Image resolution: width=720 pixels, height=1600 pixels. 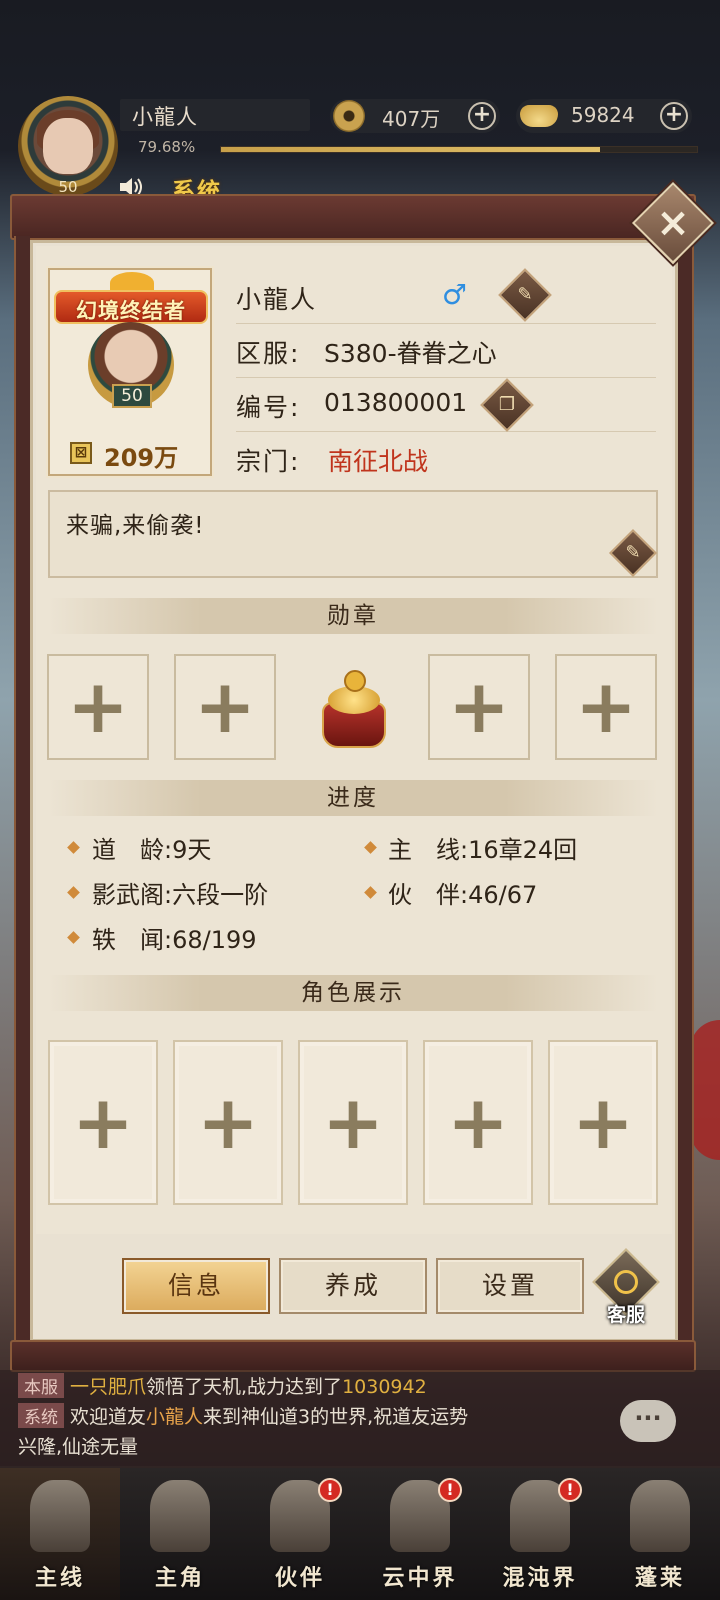 What do you see at coordinates (180, 892) in the screenshot?
I see `shadow-pavilion: 影武阁:六段一阶` at bounding box center [180, 892].